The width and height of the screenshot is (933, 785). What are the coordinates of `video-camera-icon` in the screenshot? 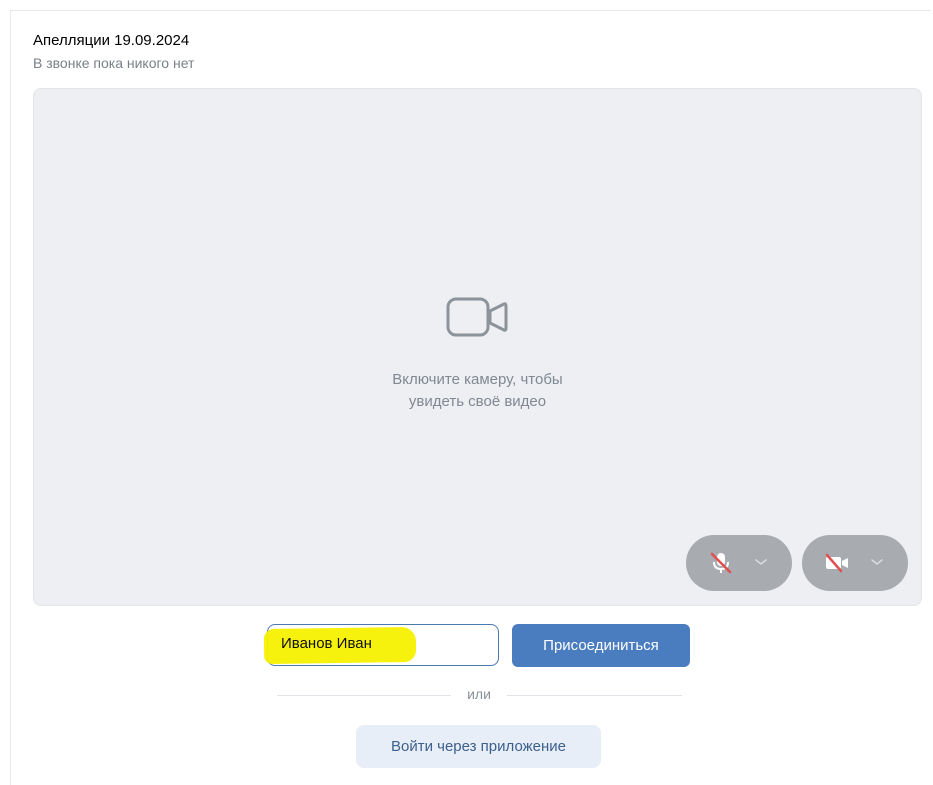 It's located at (477, 317).